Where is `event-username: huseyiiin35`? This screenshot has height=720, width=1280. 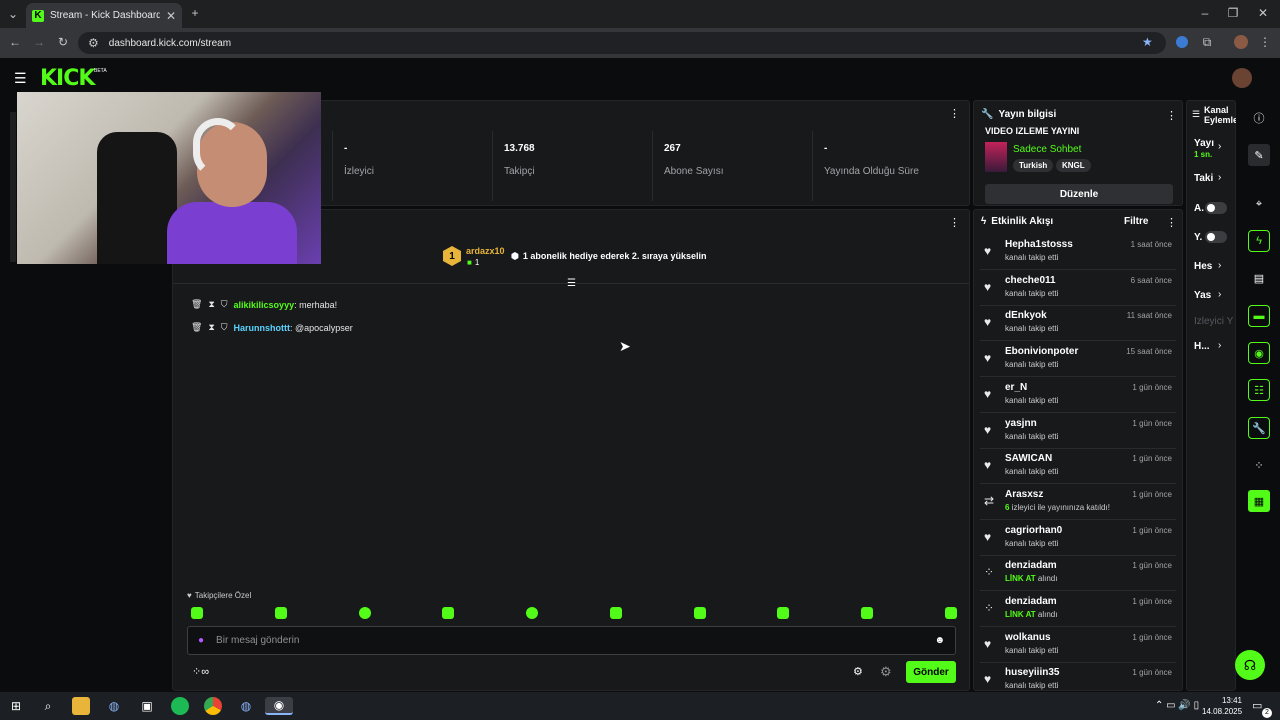 event-username: huseyiiin35 is located at coordinates (1032, 672).